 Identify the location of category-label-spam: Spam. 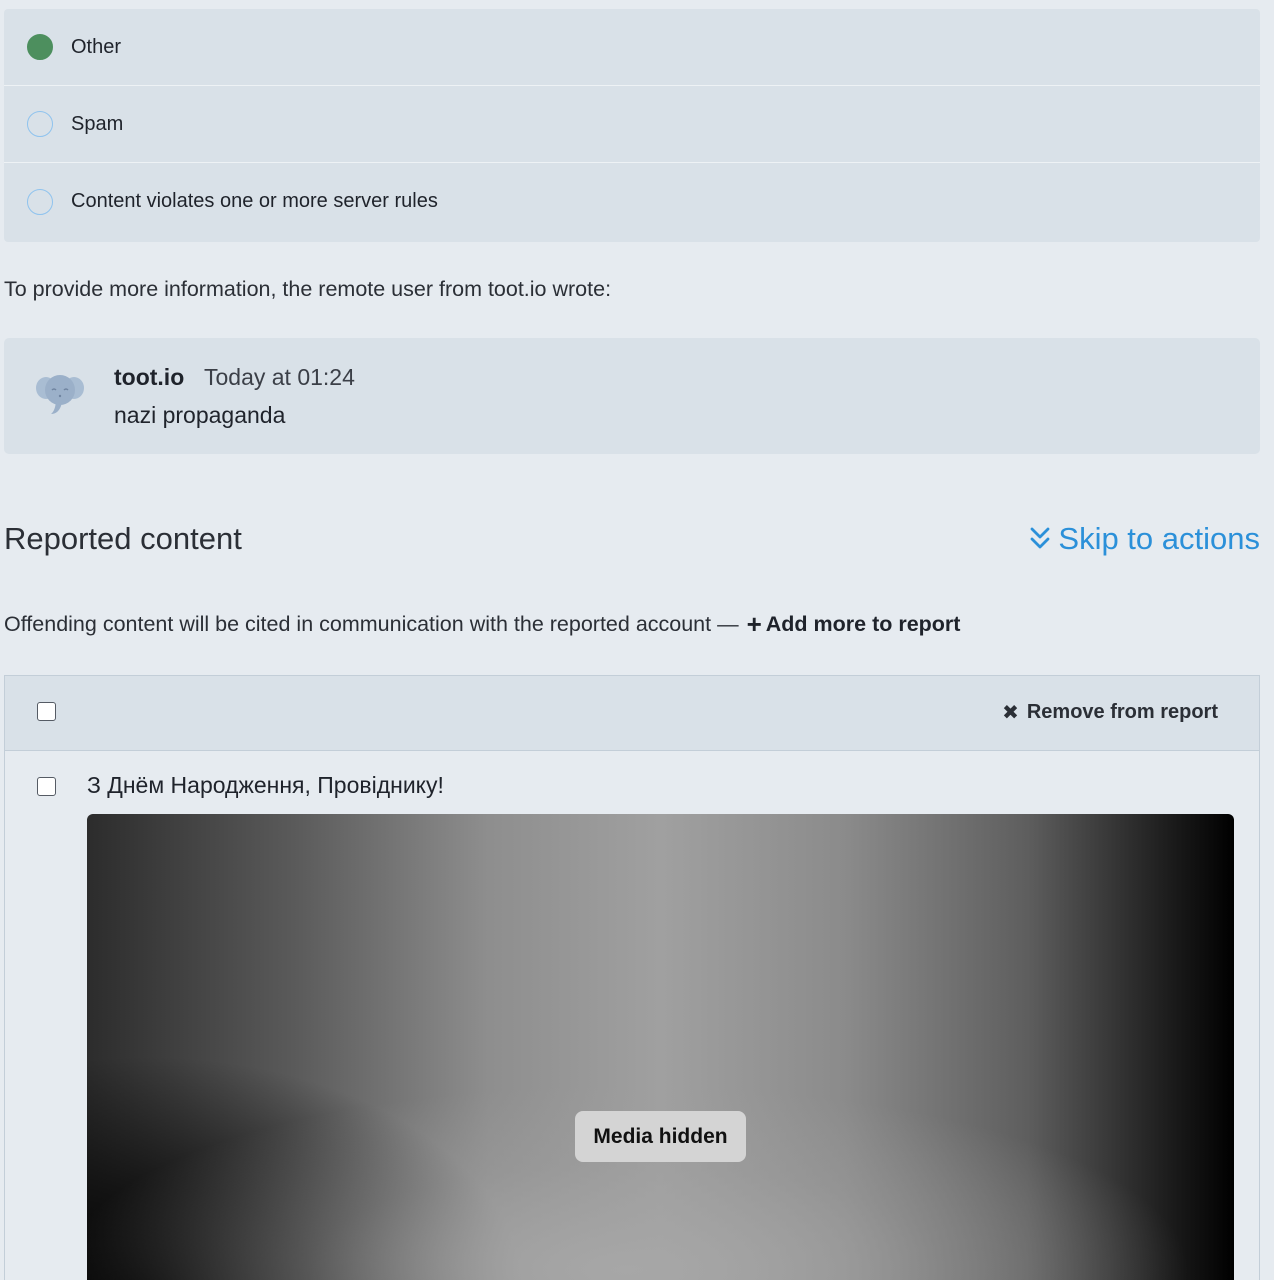
(97, 123).